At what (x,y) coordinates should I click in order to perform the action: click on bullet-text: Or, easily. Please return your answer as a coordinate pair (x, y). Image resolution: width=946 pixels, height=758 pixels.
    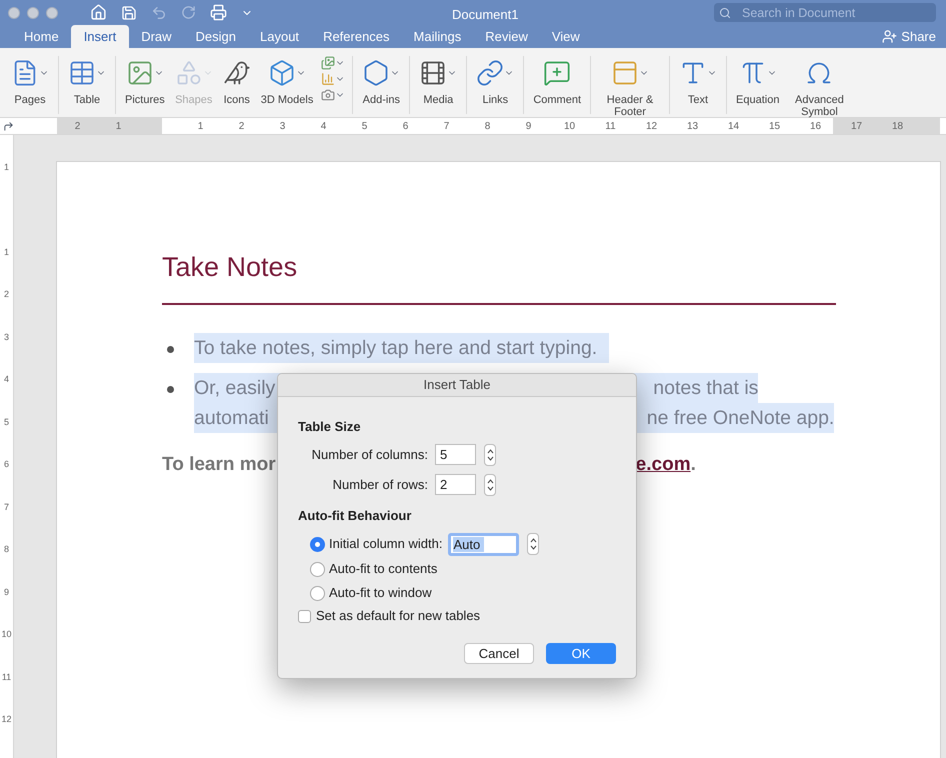
    Looking at the image, I should click on (235, 388).